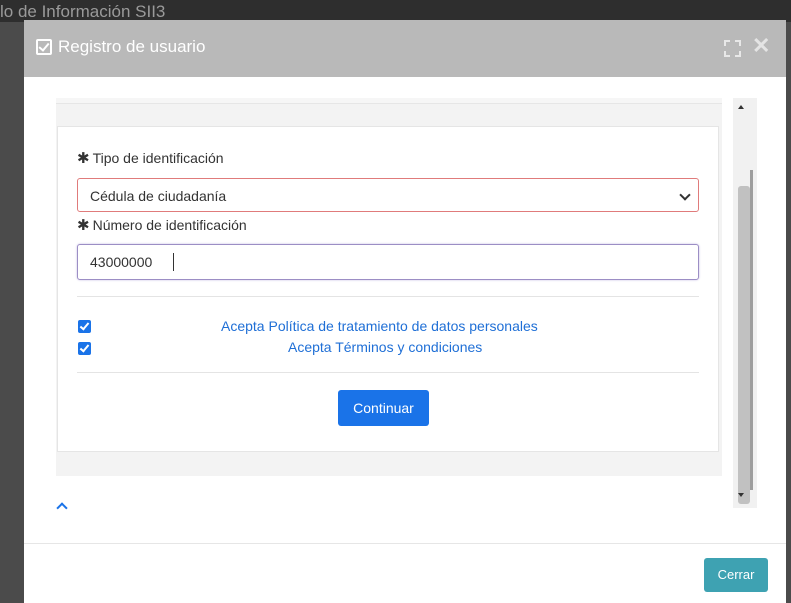  Describe the element at coordinates (150, 158) in the screenshot. I see `tipo-identificacion-label: ✱ Tipo de identificación` at that location.